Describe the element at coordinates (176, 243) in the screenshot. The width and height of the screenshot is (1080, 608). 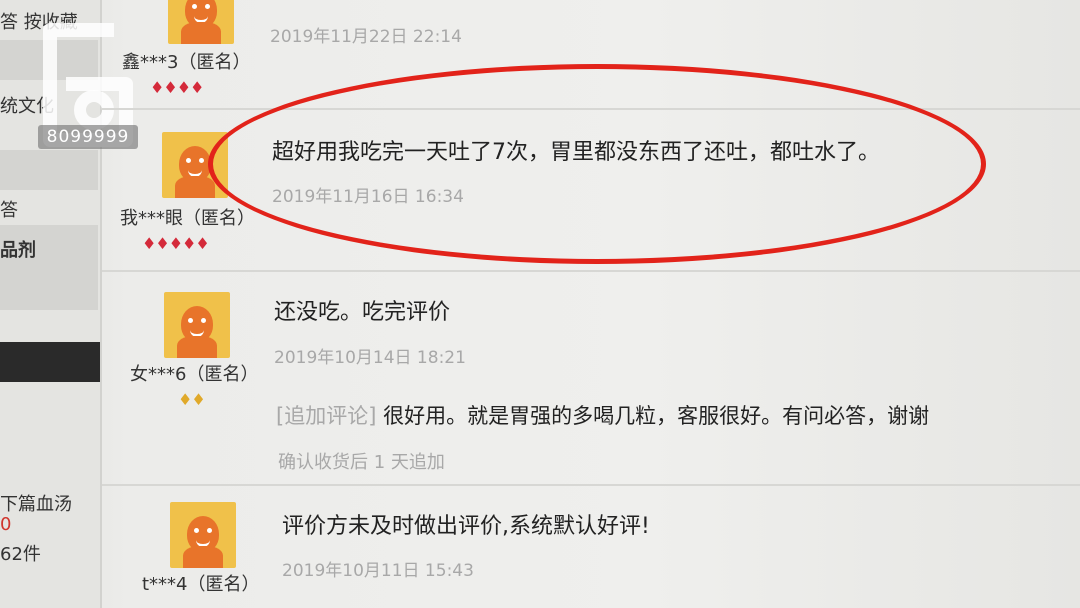
I see `reviewer-rank-icon: ♦♦♦♦♦` at that location.